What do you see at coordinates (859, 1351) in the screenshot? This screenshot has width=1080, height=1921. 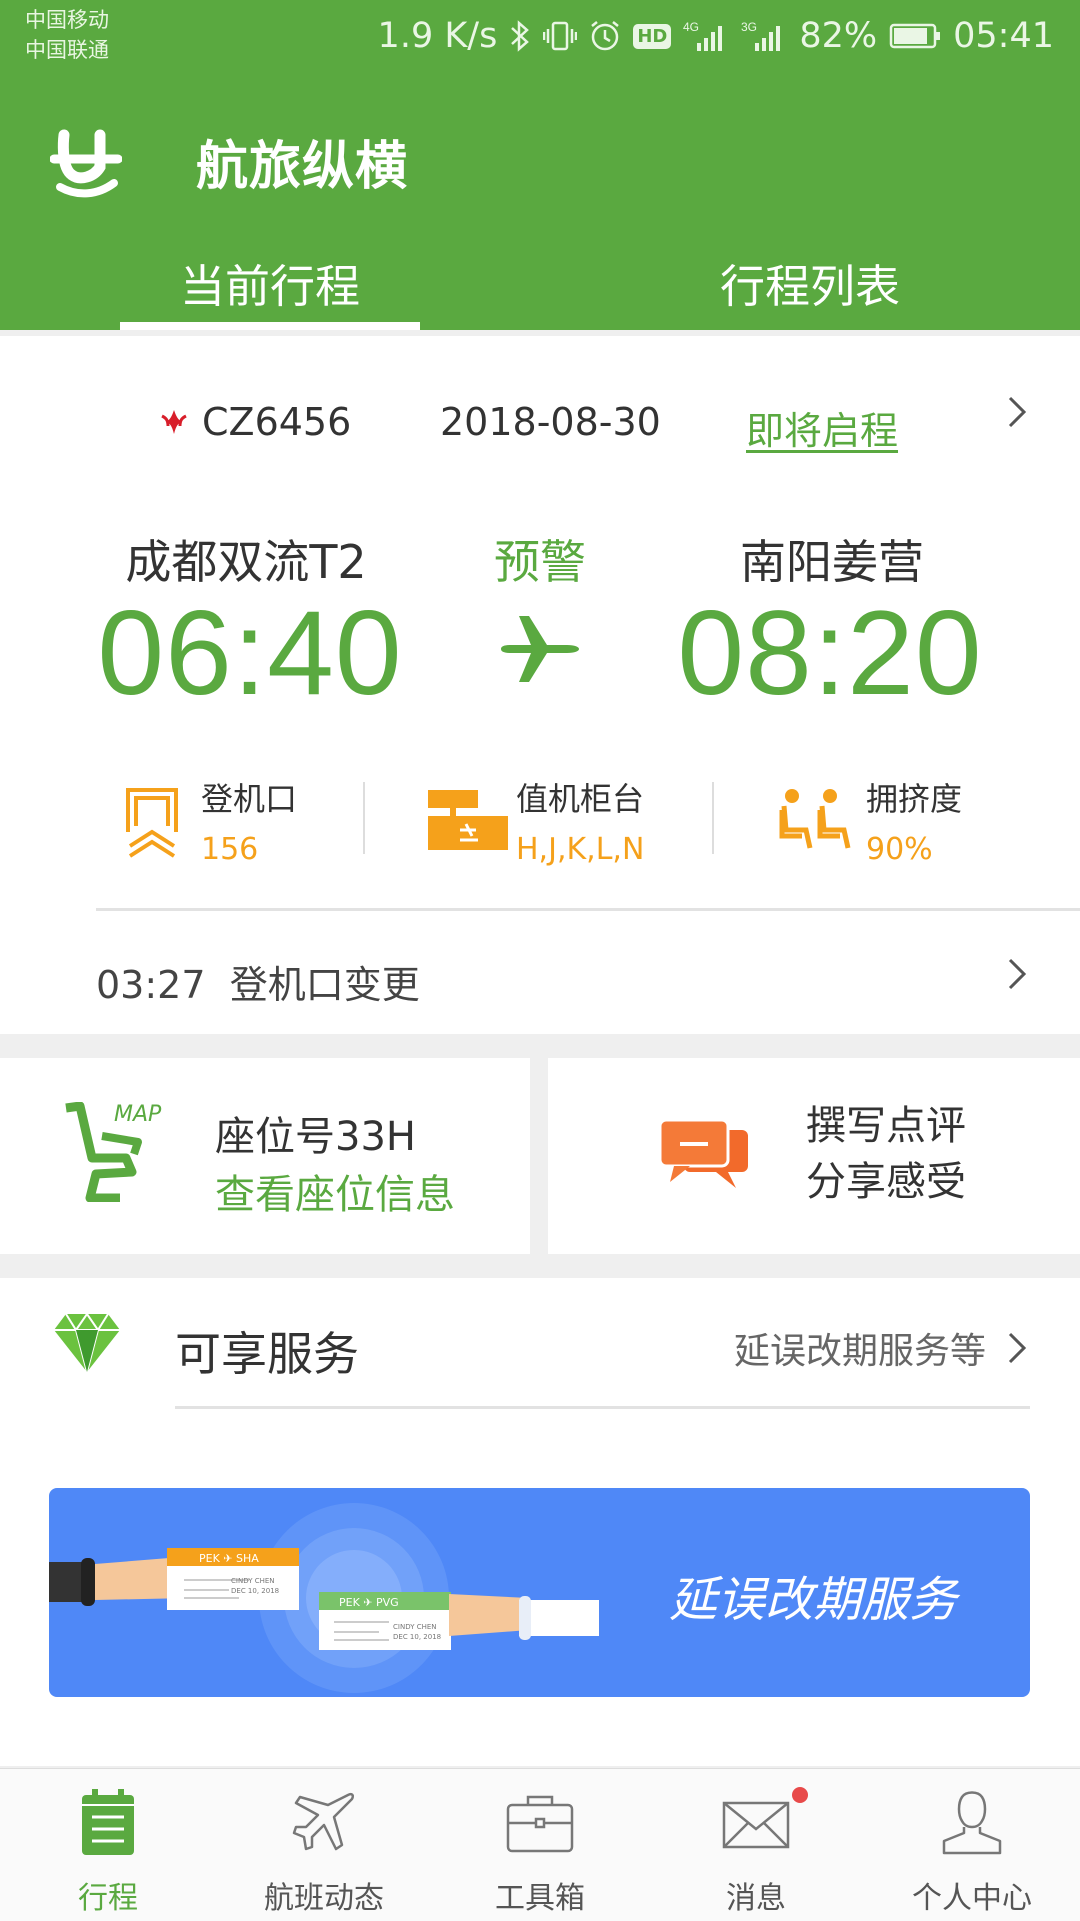 I see `services-more-text: 延误改期服务等` at bounding box center [859, 1351].